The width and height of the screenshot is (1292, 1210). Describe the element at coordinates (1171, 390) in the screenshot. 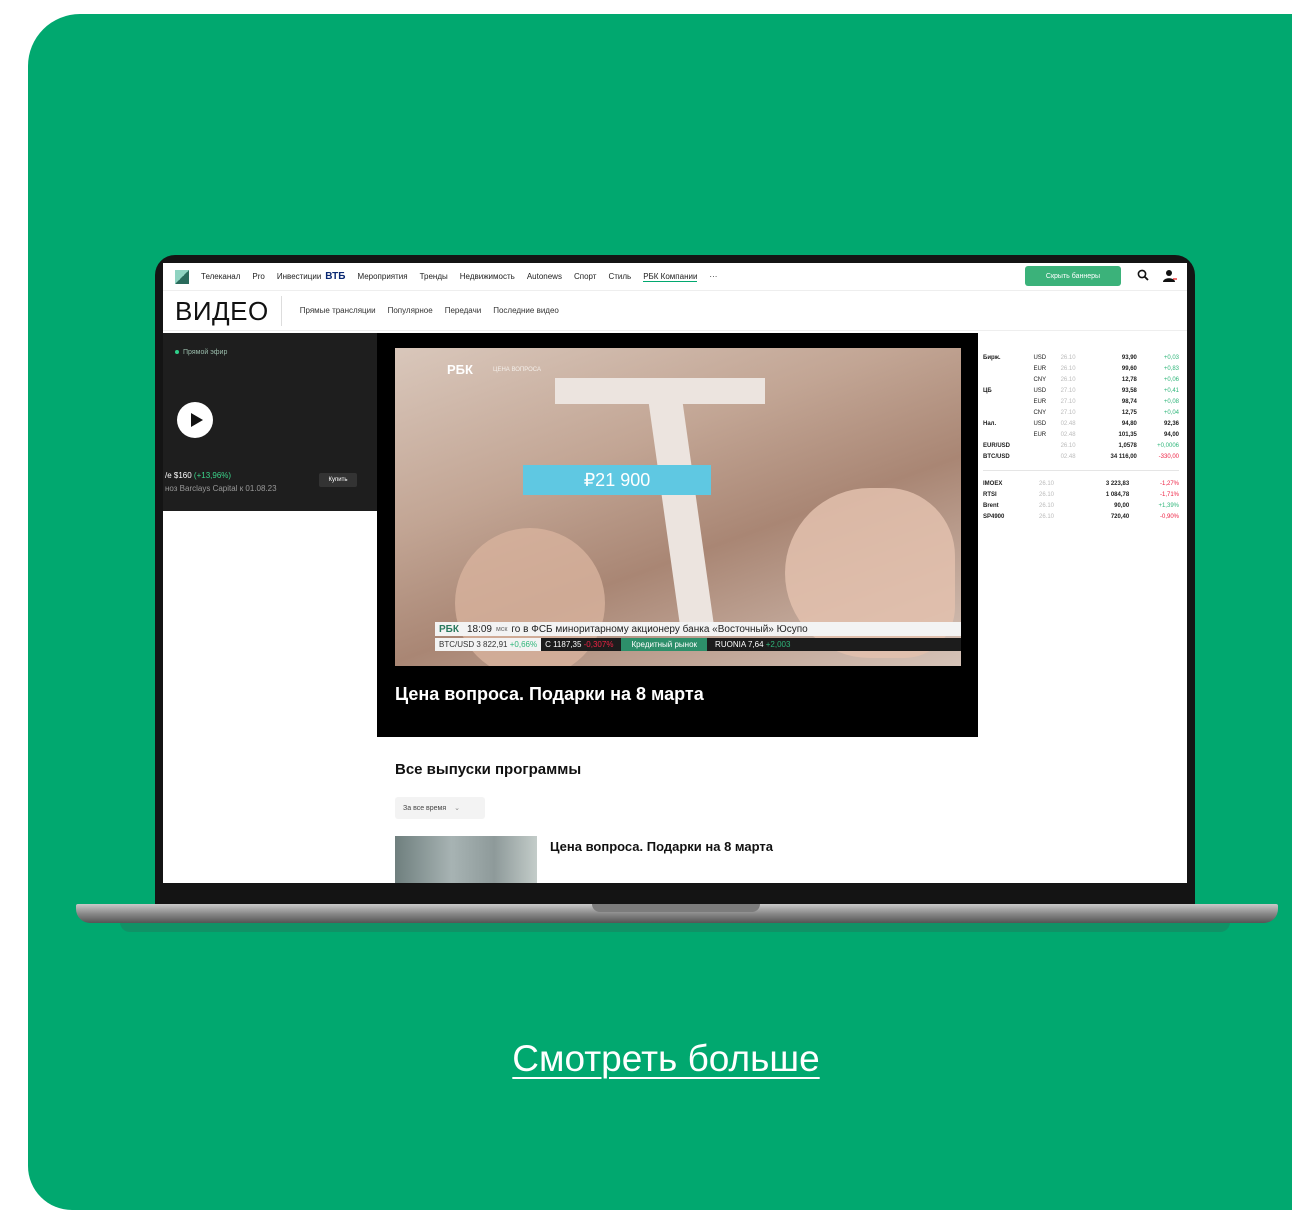

I see `rate-change: +0,41` at that location.